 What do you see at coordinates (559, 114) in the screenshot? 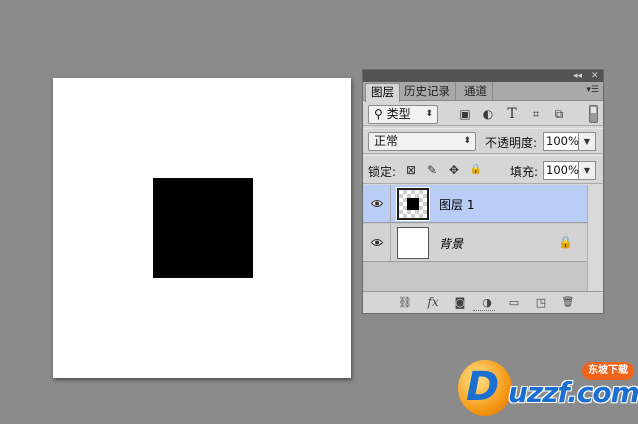
I see `smart-object-filter-icon: ⧉` at bounding box center [559, 114].